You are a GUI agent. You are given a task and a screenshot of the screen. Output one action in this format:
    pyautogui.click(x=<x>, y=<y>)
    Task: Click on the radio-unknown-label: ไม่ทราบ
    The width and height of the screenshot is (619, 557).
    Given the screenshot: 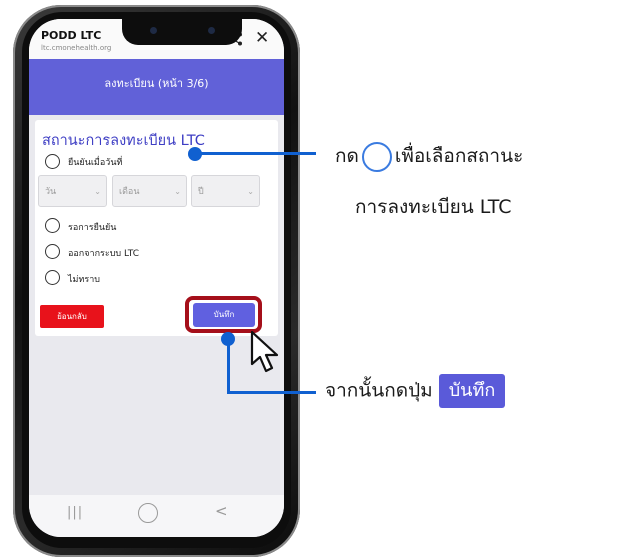 What is the action you would take?
    pyautogui.click(x=84, y=280)
    